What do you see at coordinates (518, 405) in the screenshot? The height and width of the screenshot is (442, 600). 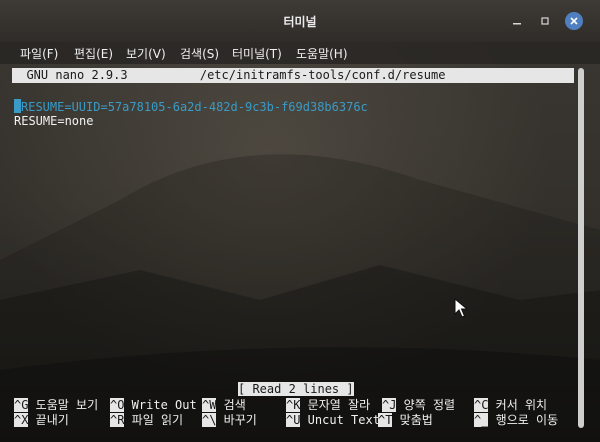 I see `shortcut-label: 커서 위치` at bounding box center [518, 405].